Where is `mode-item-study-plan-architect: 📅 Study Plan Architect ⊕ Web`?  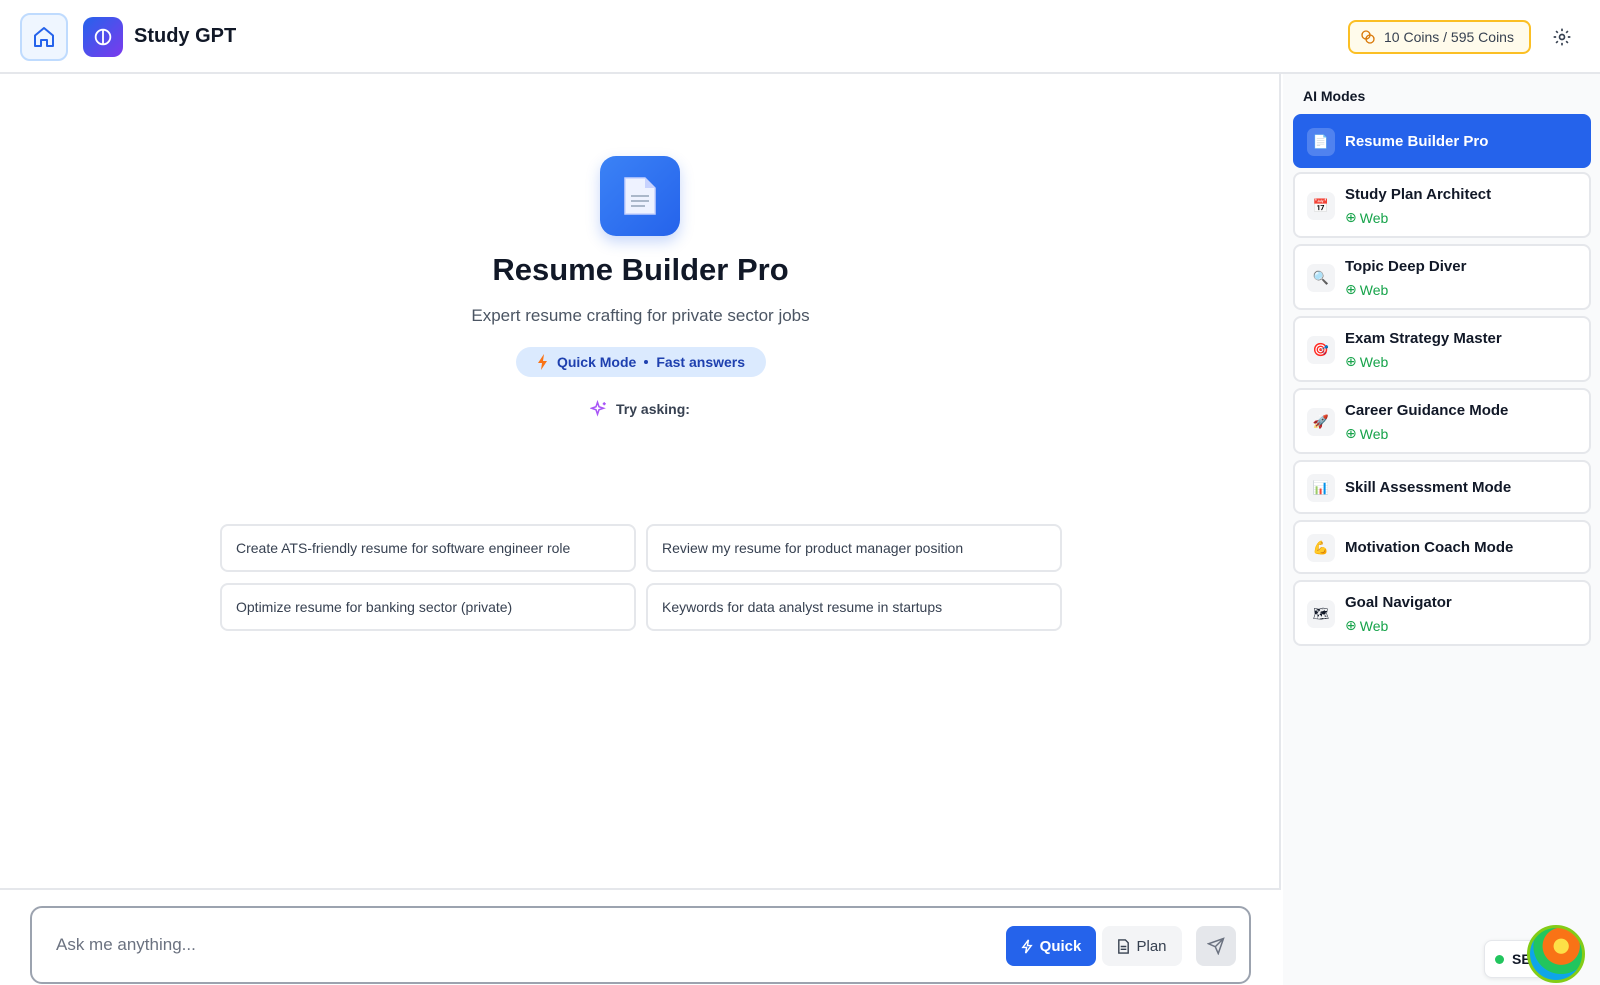
mode-item-study-plan-architect: 📅 Study Plan Architect ⊕ Web is located at coordinates (1442, 205).